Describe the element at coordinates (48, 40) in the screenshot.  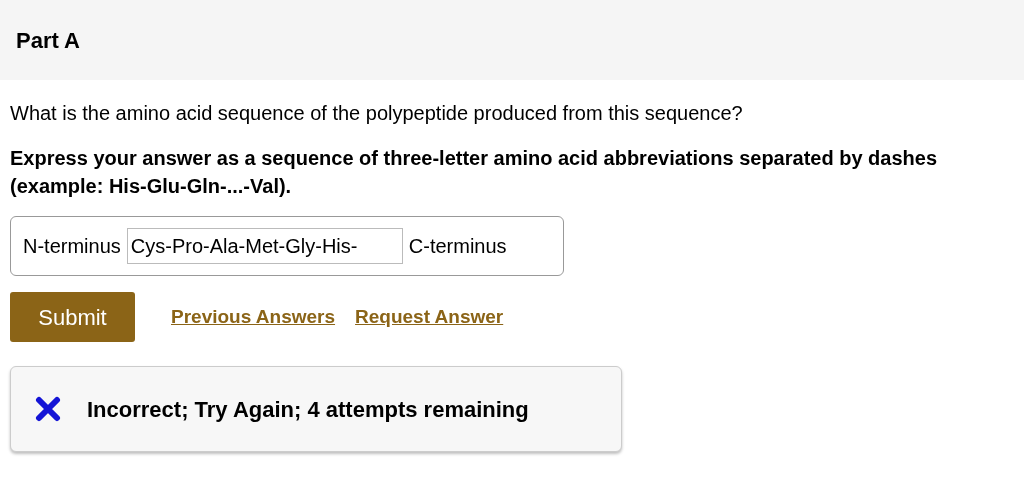
I see `part-title: Part A` at that location.